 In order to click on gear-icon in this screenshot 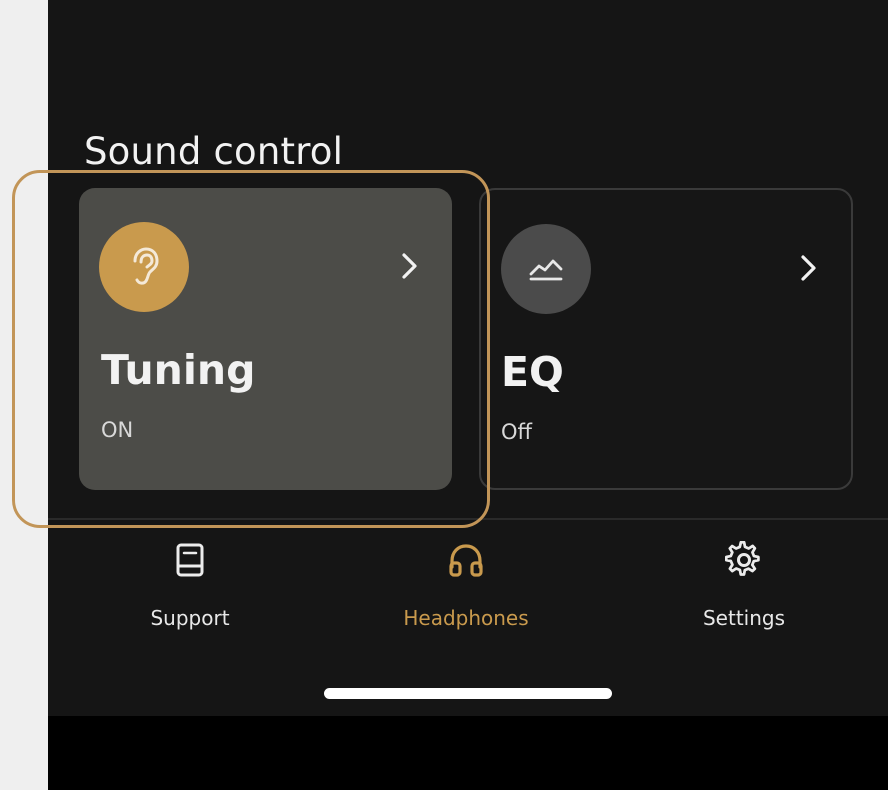, I will do `click(744, 560)`.